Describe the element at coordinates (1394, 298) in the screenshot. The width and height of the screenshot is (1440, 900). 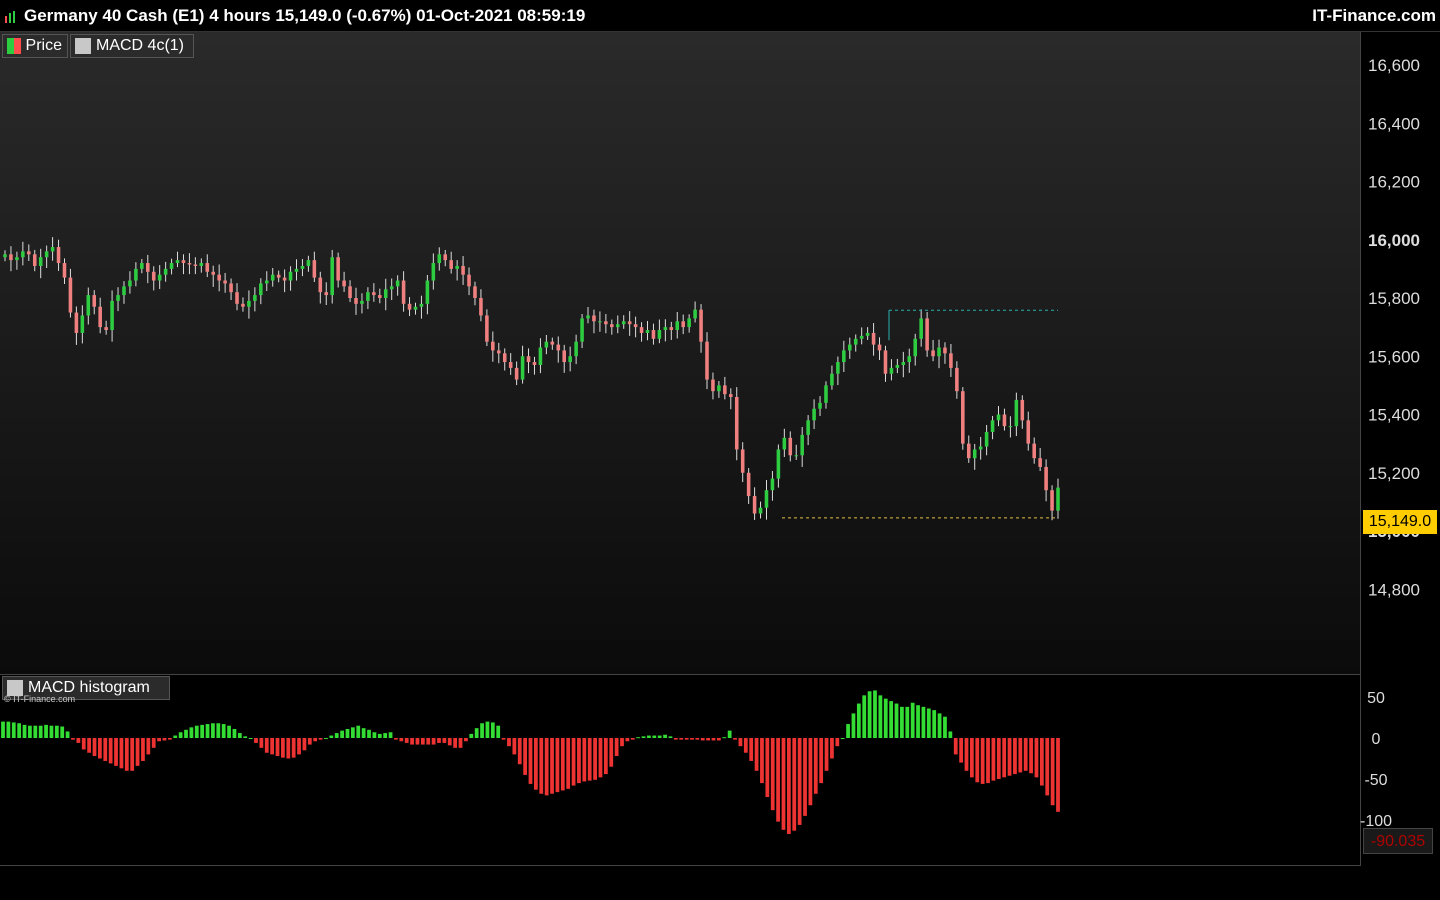
I see `price-tick-label: 15,800` at that location.